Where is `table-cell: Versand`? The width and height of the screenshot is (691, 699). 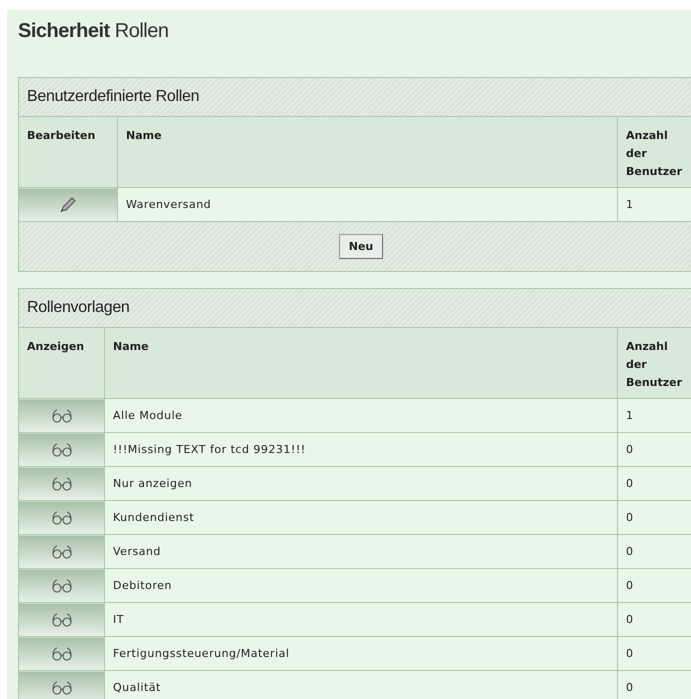
table-cell: Versand is located at coordinates (361, 551).